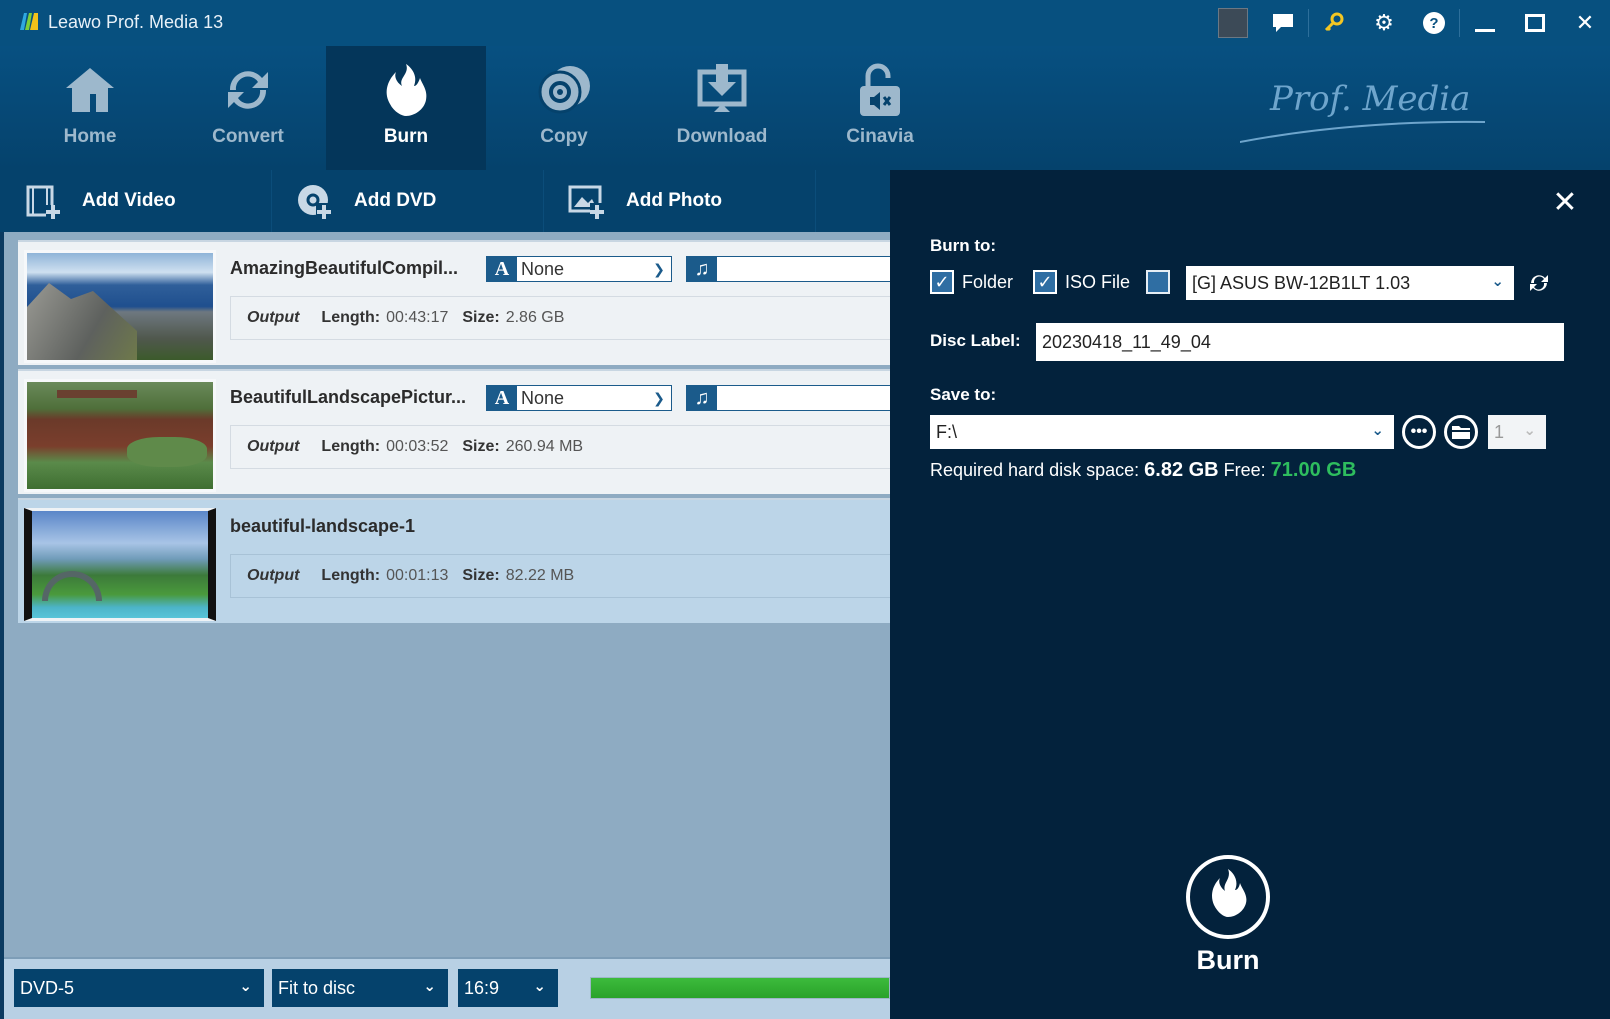 The image size is (1610, 1019). I want to click on disc-type-select: DVD-5 ⌄, so click(139, 988).